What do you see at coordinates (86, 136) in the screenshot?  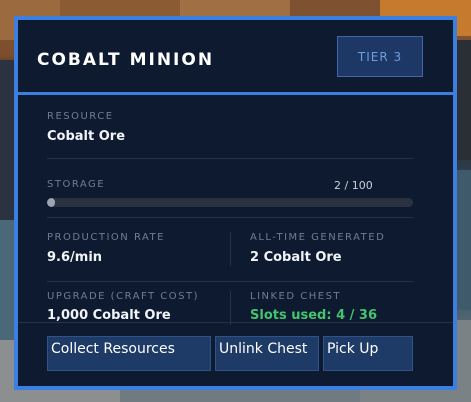 I see `resource-value: Cobalt Ore` at bounding box center [86, 136].